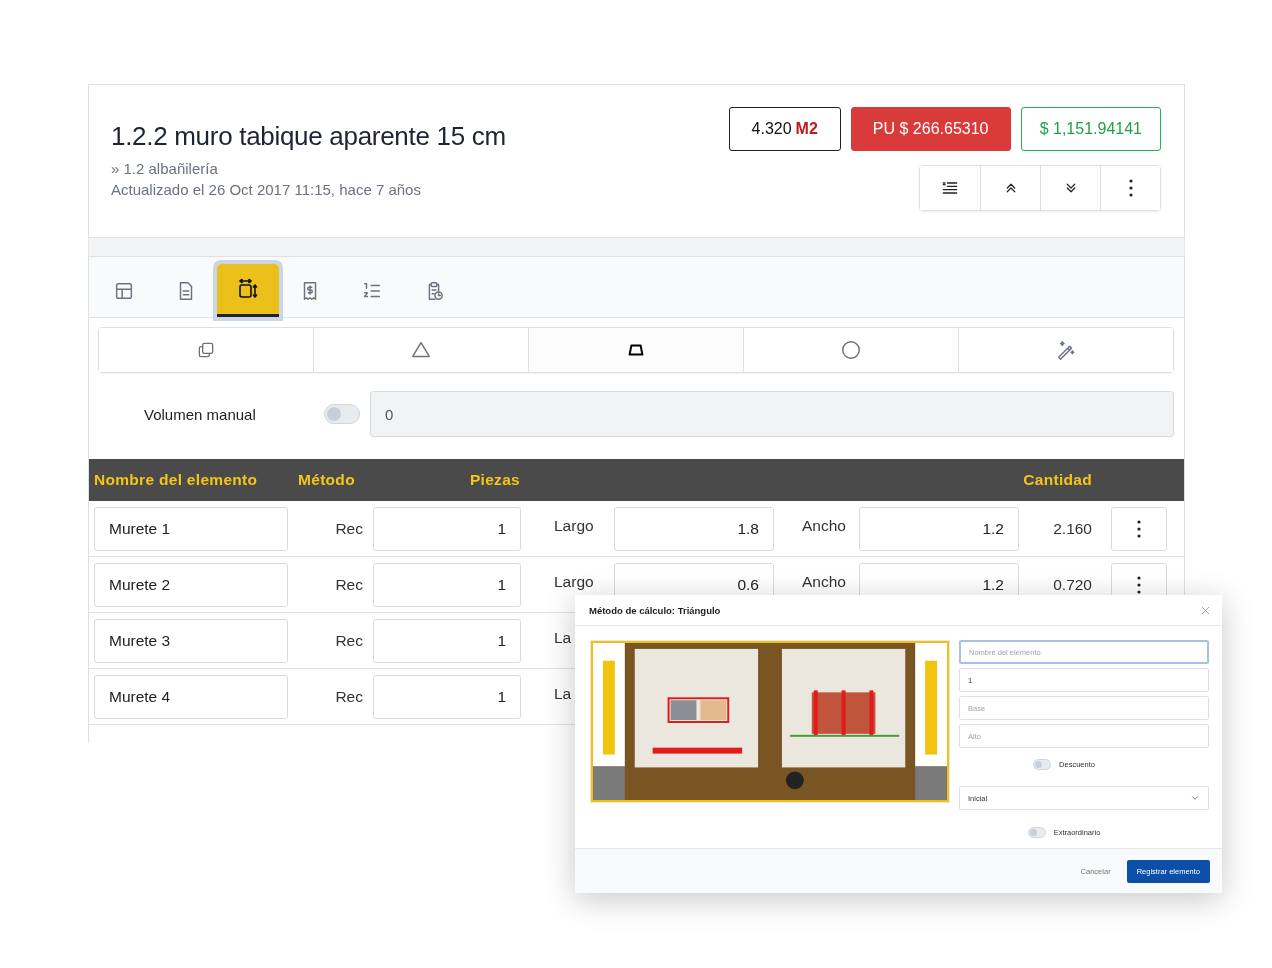 Image resolution: width=1272 pixels, height=968 pixels. I want to click on manual-volume-label: Volumen manual, so click(200, 414).